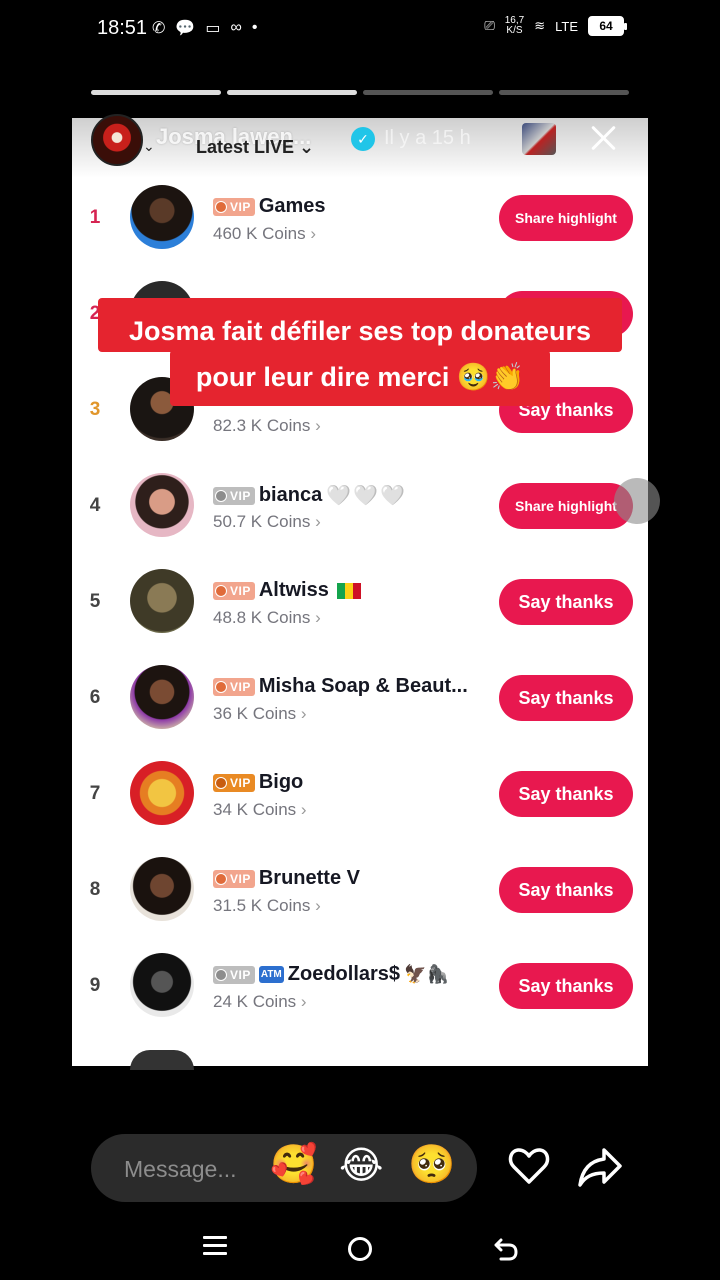 The width and height of the screenshot is (720, 1280). Describe the element at coordinates (426, 974) in the screenshot. I see `eagle-gorilla-emoji: 🦅🦍` at that location.